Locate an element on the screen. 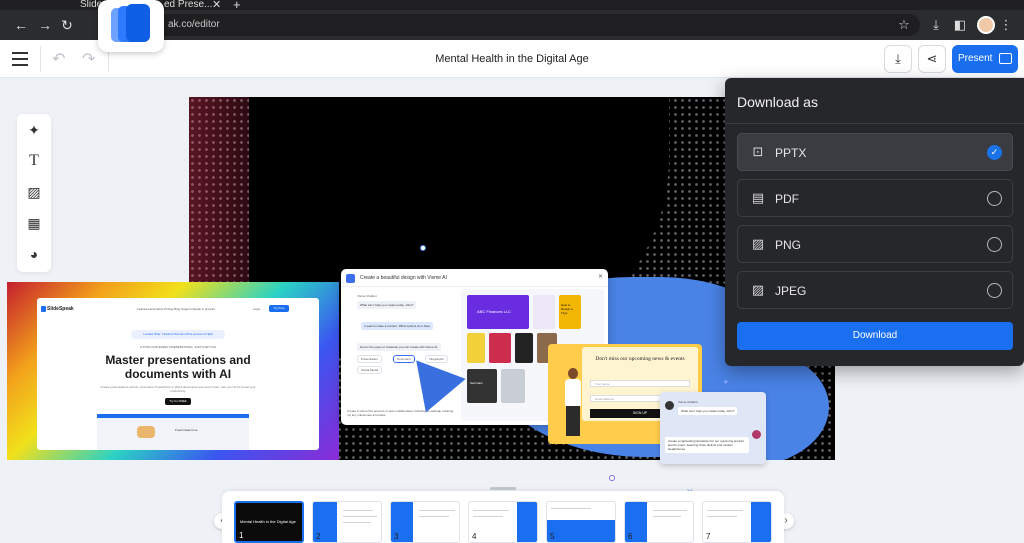 The height and width of the screenshot is (543, 1024). table-icon: ▦ is located at coordinates (34, 223).